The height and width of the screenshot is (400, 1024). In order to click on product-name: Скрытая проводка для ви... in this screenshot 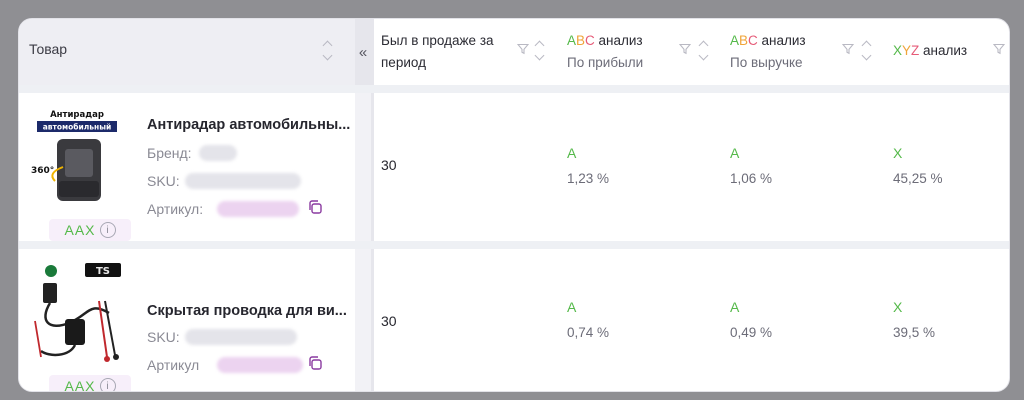, I will do `click(247, 311)`.